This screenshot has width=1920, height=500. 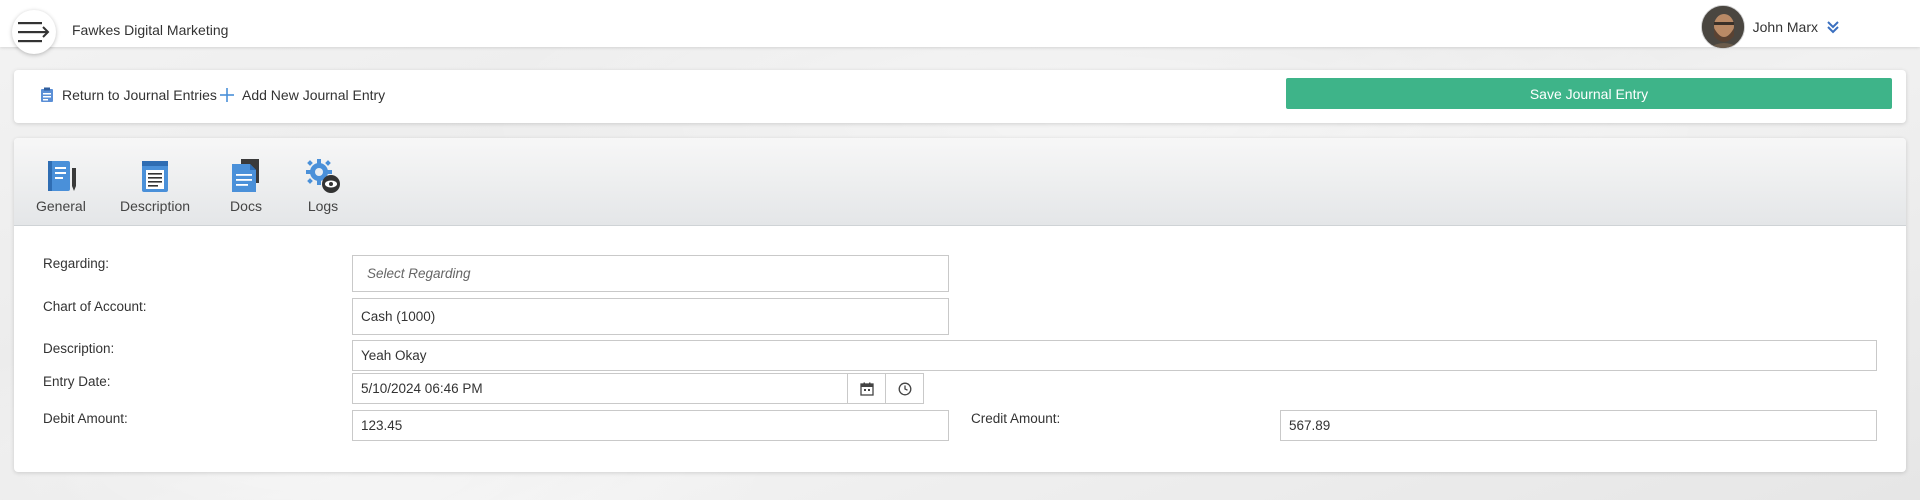 I want to click on clock-icon, so click(x=904, y=388).